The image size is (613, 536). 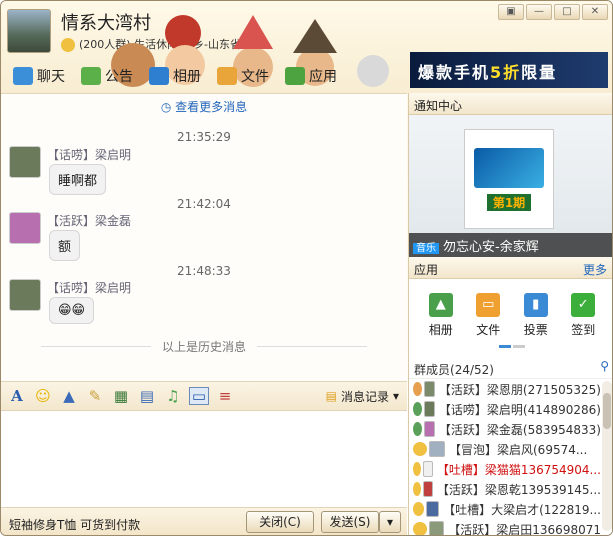 What do you see at coordinates (107, 76) in the screenshot?
I see `tab-announcement: 公告` at bounding box center [107, 76].